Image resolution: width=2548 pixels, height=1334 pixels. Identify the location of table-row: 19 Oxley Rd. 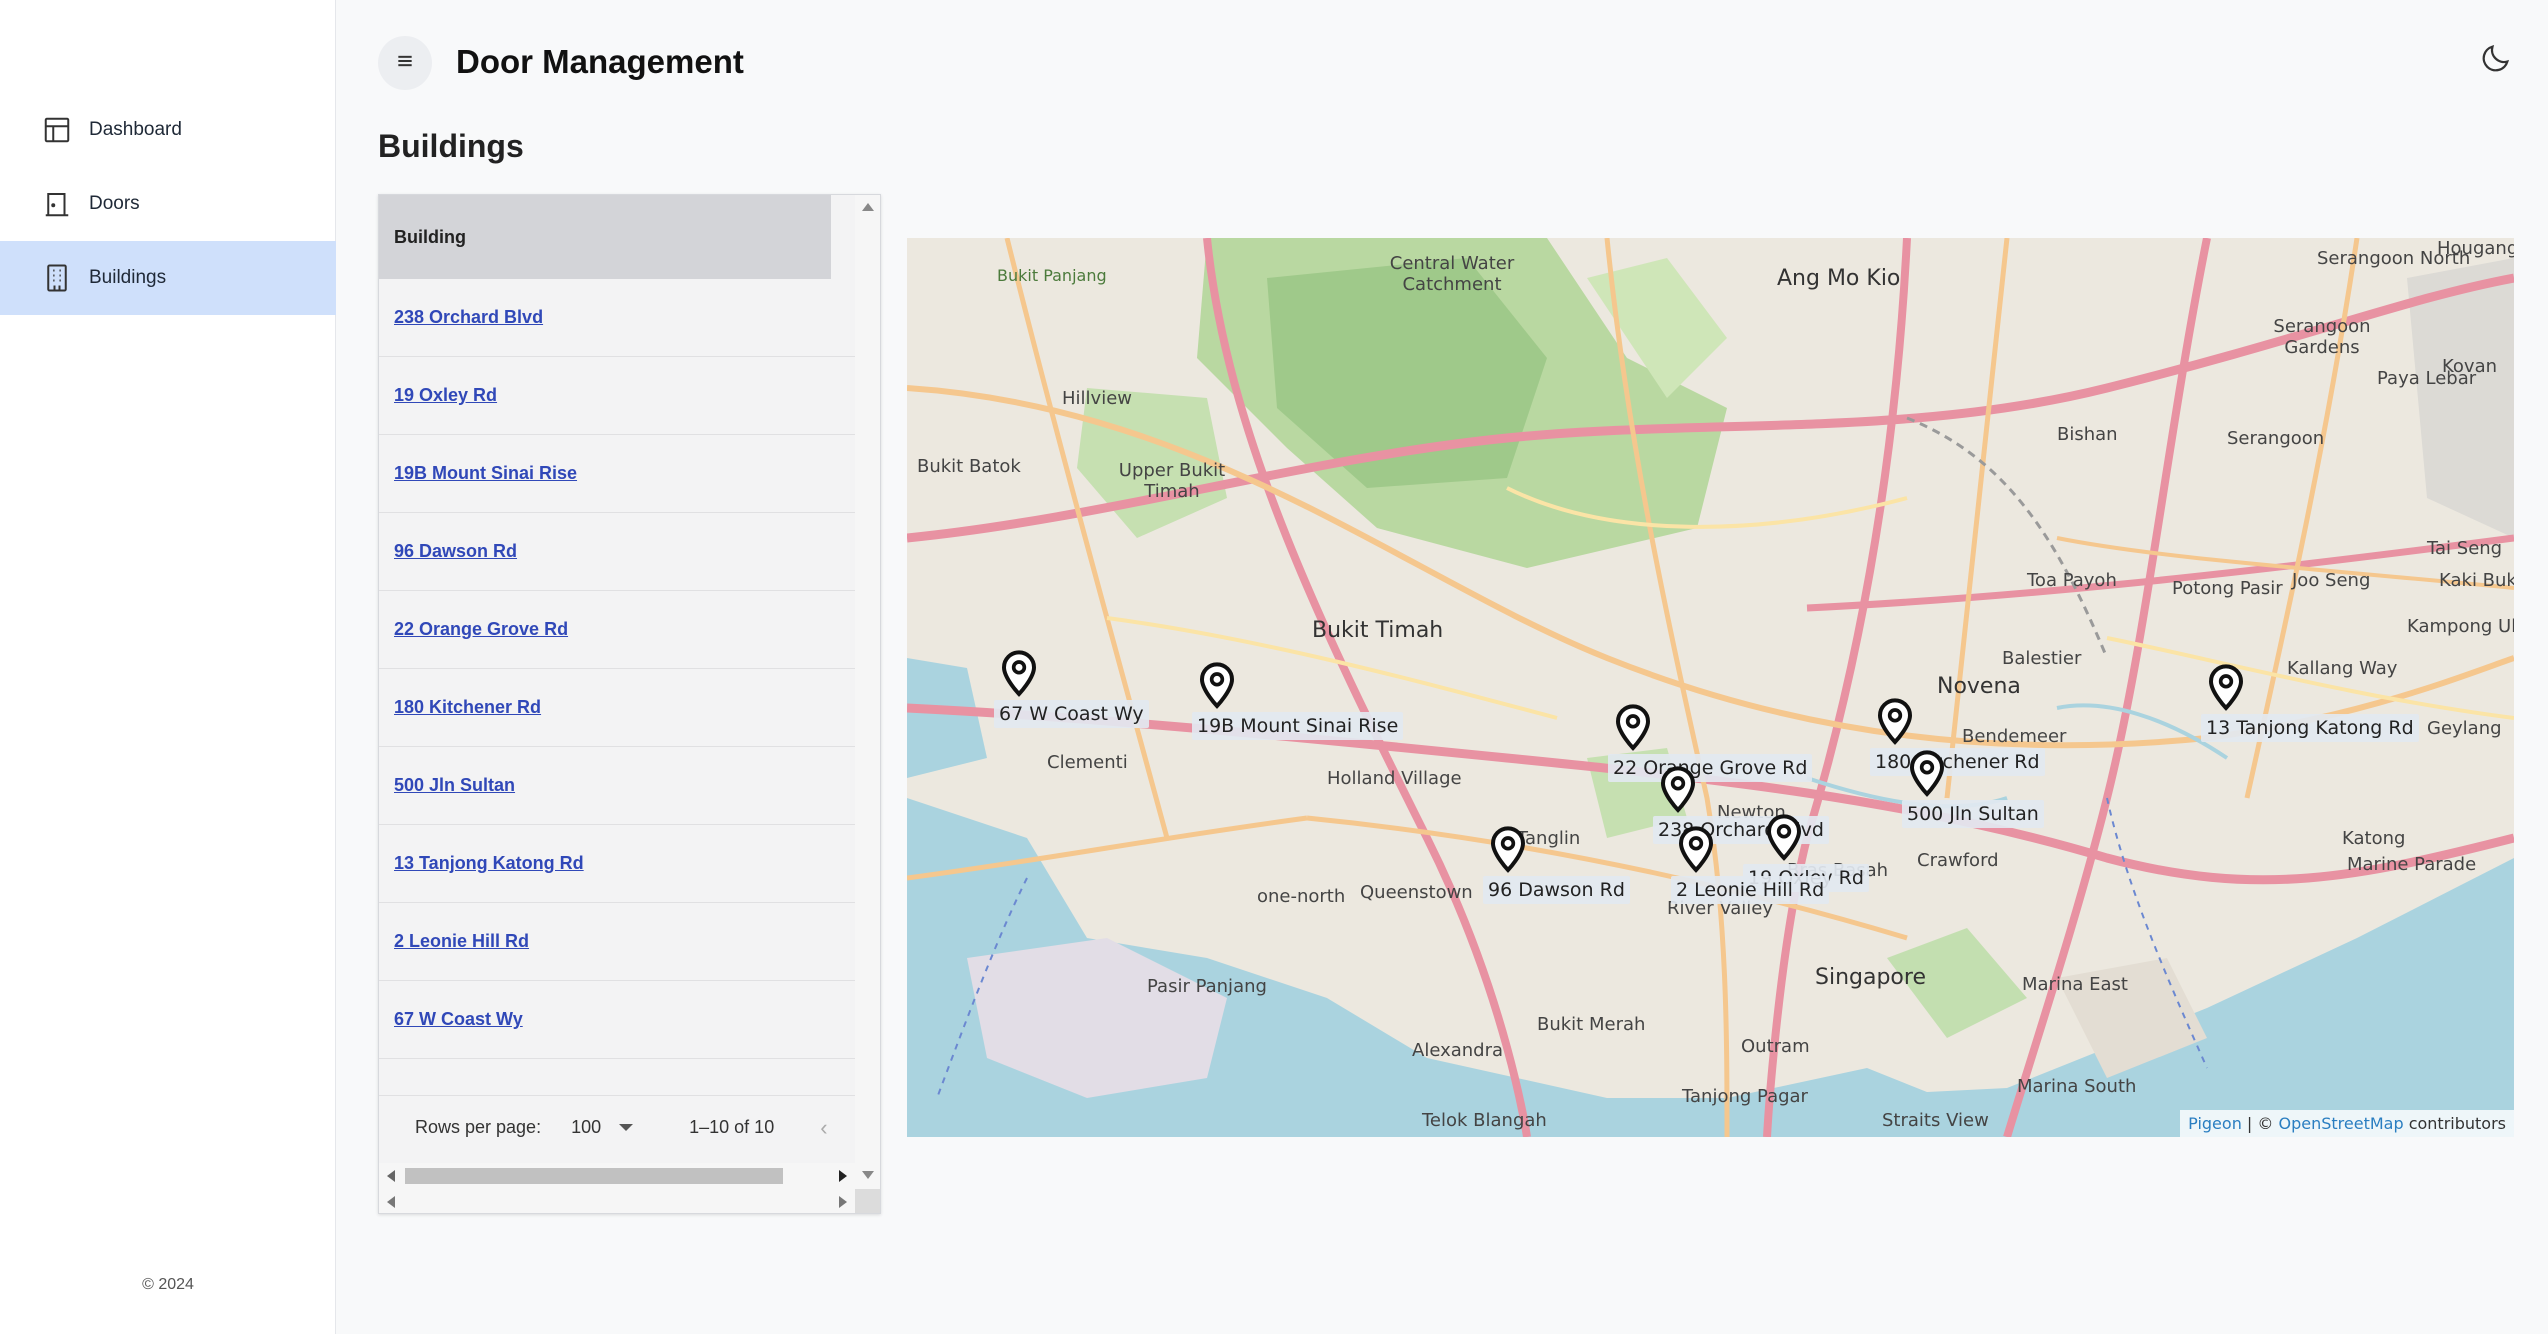
(617, 396).